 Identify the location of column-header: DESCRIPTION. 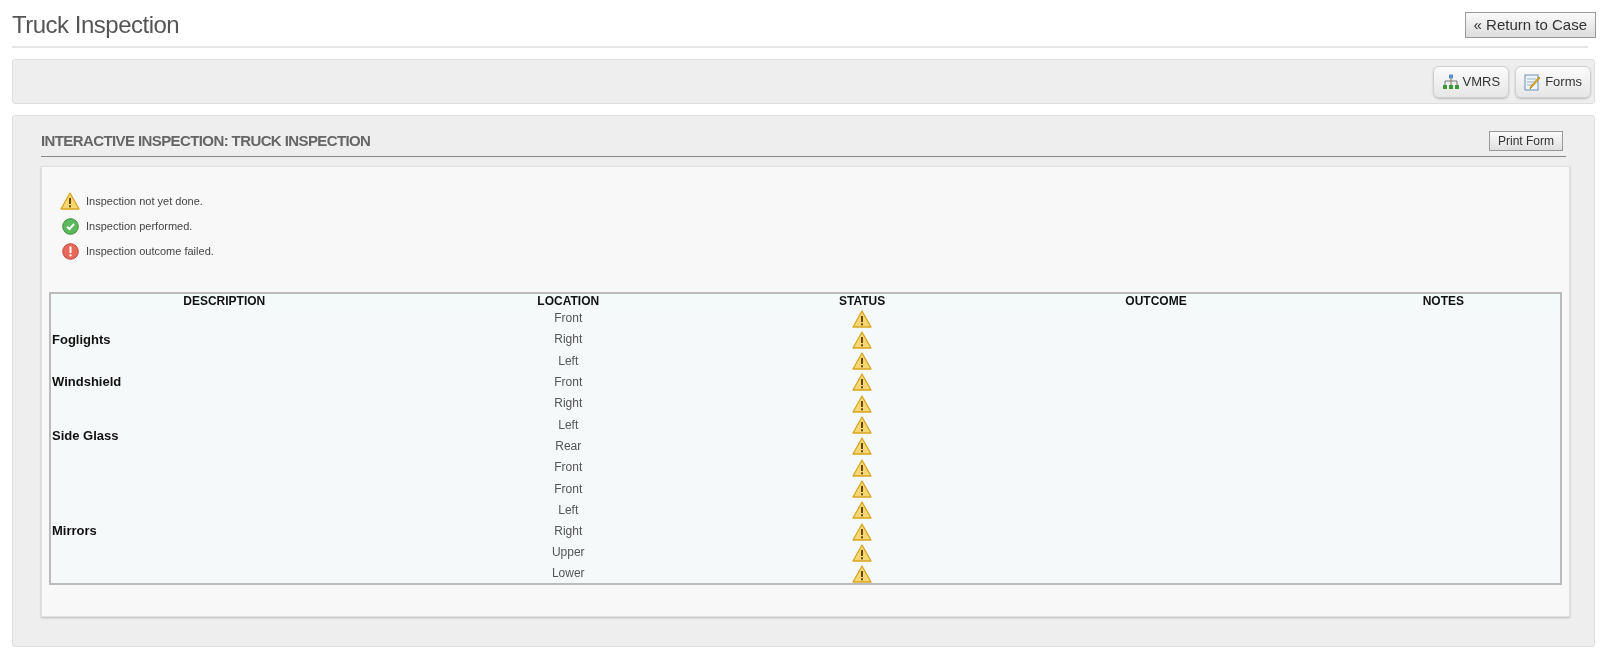
(224, 300).